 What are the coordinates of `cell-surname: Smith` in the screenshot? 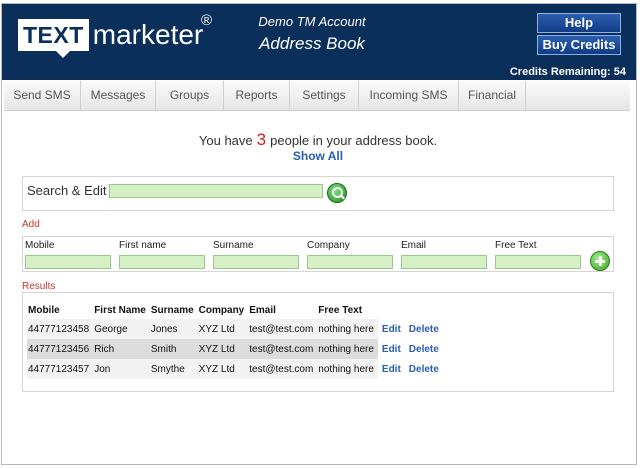 It's located at (163, 349).